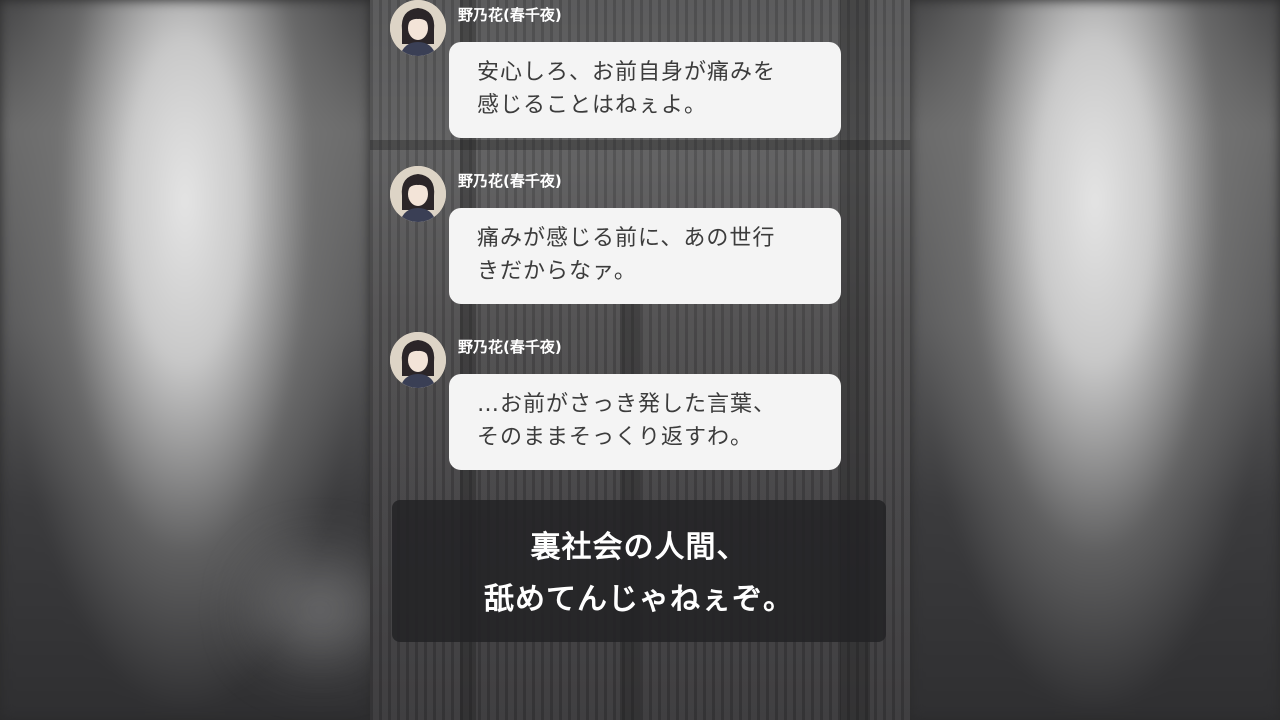  What do you see at coordinates (320, 610) in the screenshot?
I see `blur-highlight` at bounding box center [320, 610].